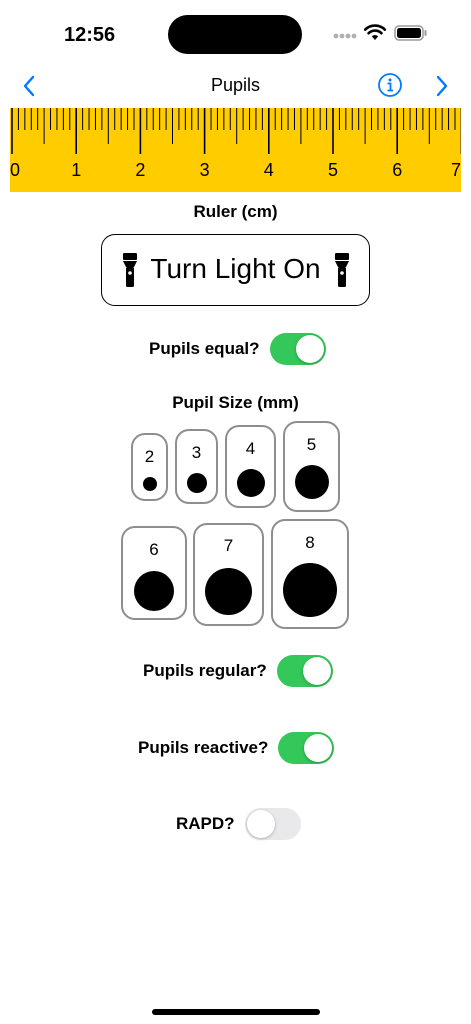 The width and height of the screenshot is (471, 1024). What do you see at coordinates (154, 549) in the screenshot?
I see `pupil-size-label: 6` at bounding box center [154, 549].